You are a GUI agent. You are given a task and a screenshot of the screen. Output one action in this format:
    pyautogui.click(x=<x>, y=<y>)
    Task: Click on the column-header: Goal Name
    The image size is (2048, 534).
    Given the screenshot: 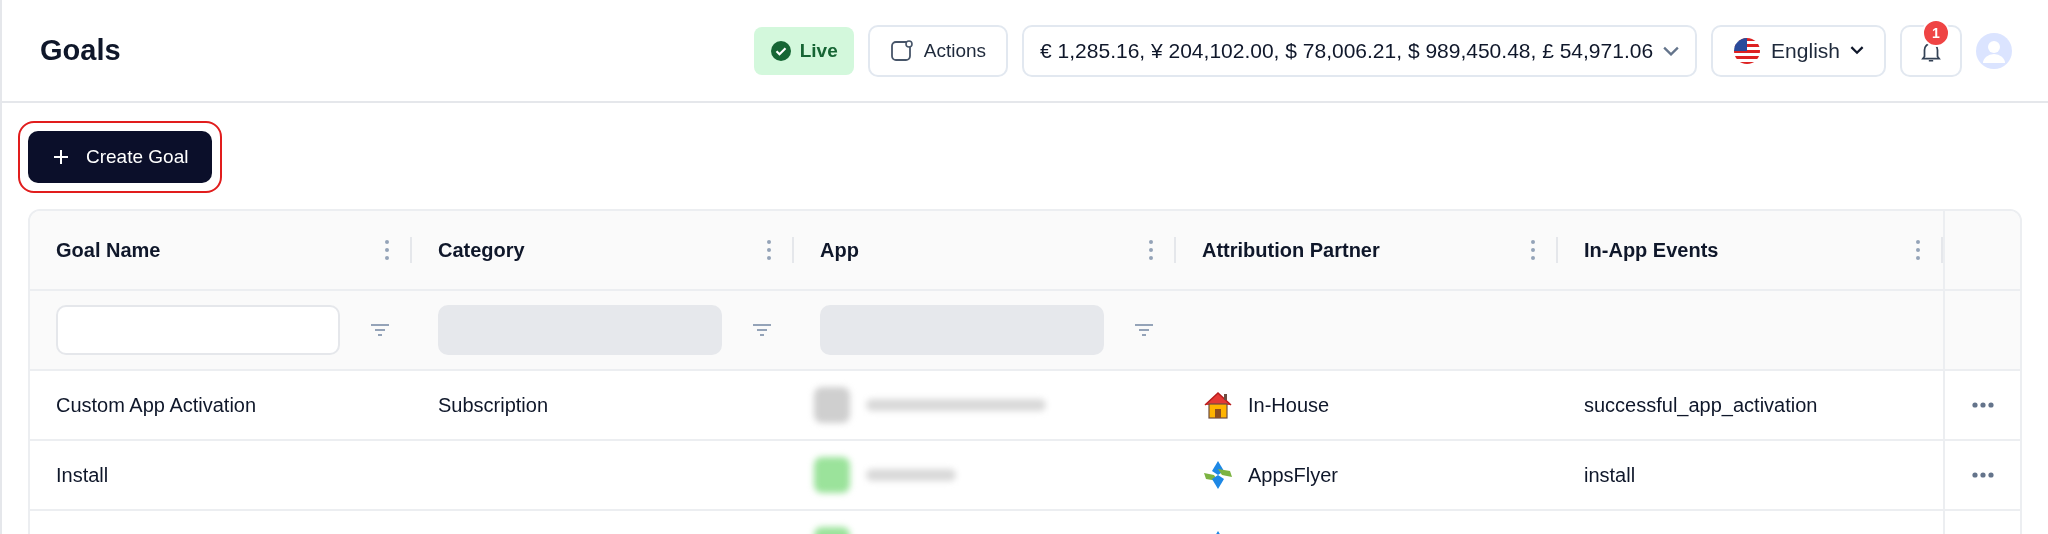 What is the action you would take?
    pyautogui.click(x=108, y=250)
    